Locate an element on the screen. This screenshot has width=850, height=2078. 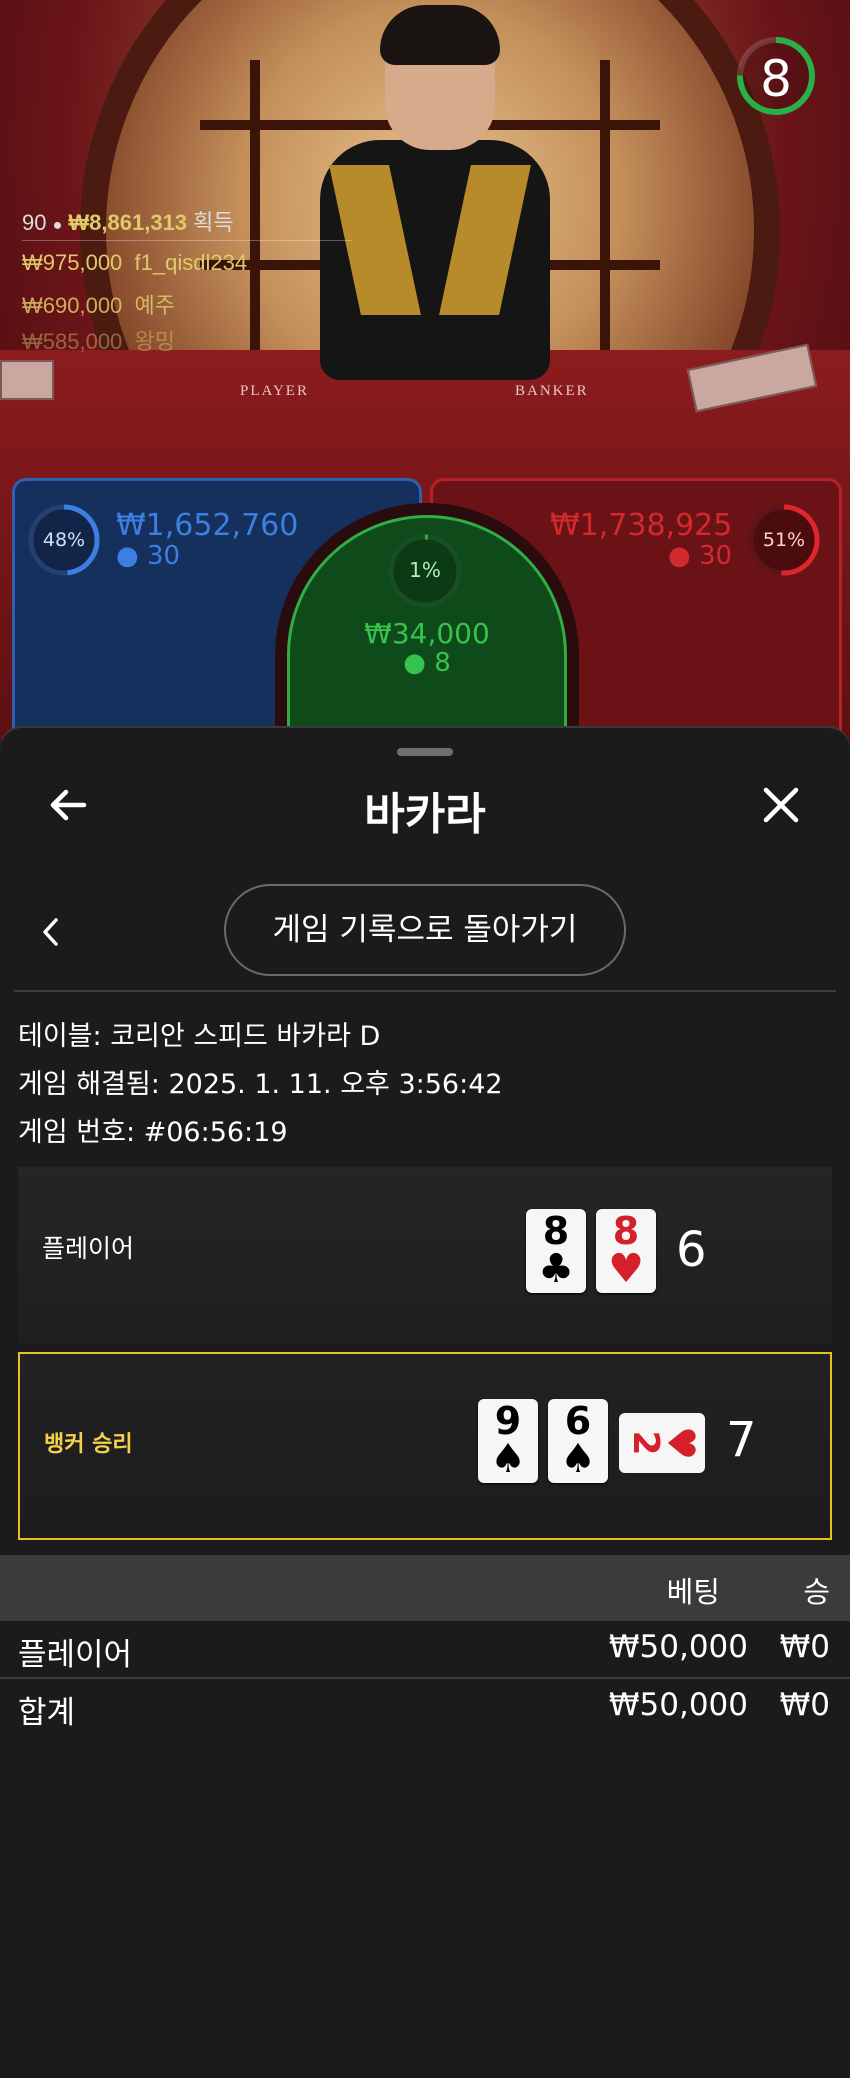
total-bet-amount: ₩50,000 is located at coordinates (678, 1705).